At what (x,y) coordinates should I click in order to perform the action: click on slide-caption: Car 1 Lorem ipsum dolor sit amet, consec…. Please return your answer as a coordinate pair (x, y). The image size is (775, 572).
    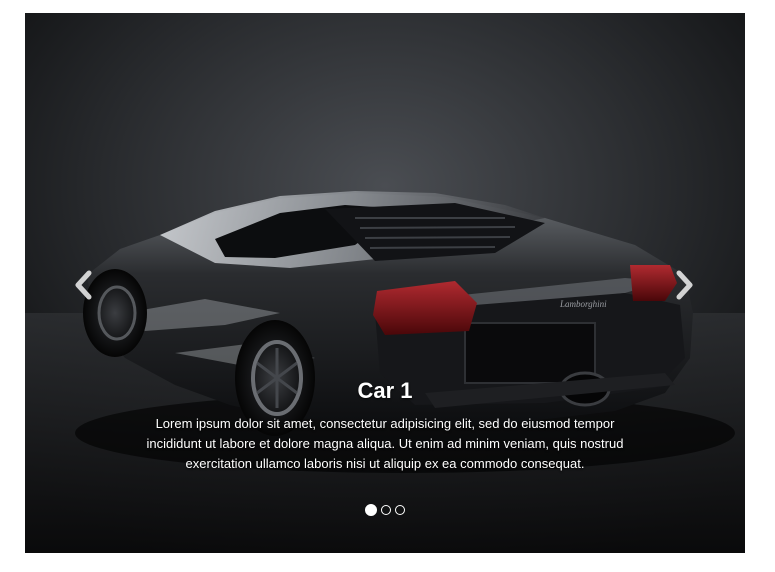
    Looking at the image, I should click on (385, 426).